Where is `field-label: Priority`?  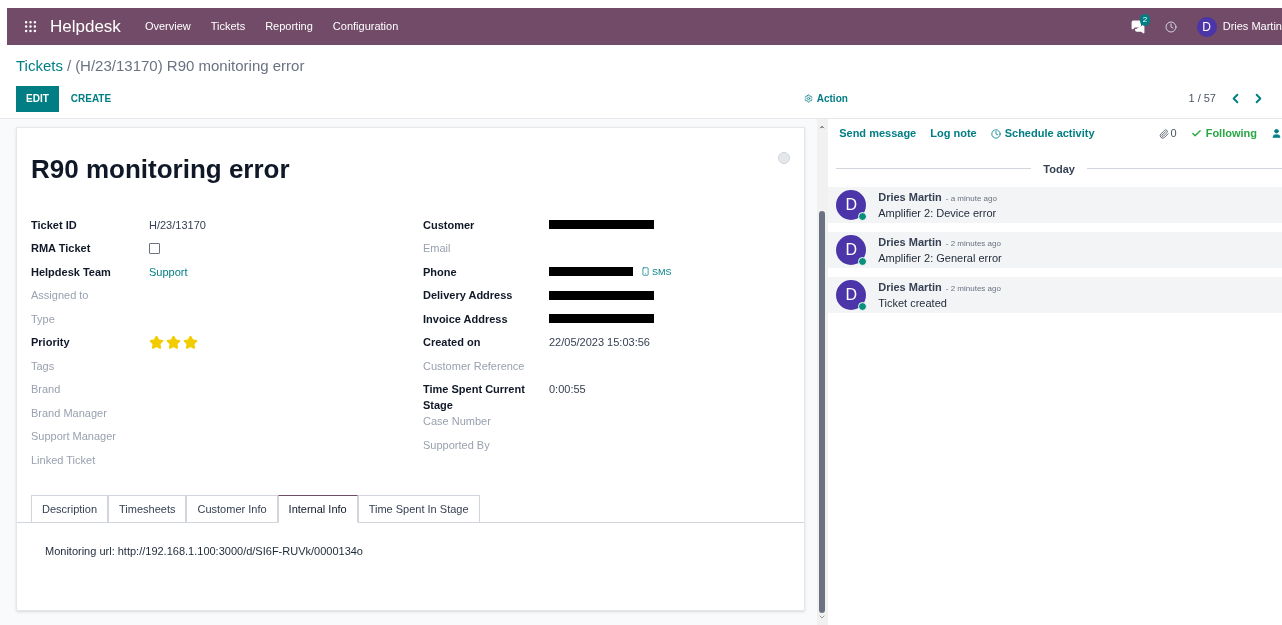 field-label: Priority is located at coordinates (51, 342).